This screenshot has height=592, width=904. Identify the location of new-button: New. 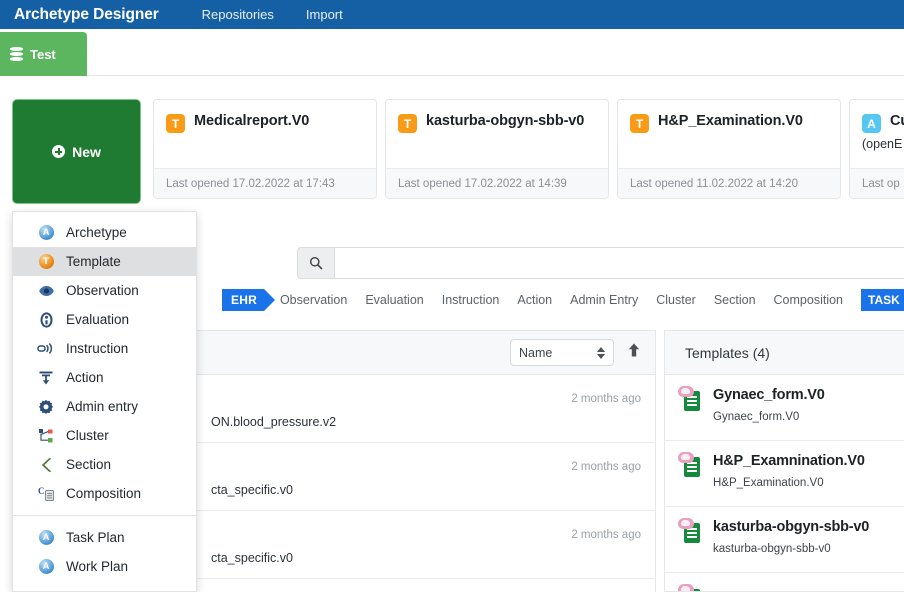
(76, 151).